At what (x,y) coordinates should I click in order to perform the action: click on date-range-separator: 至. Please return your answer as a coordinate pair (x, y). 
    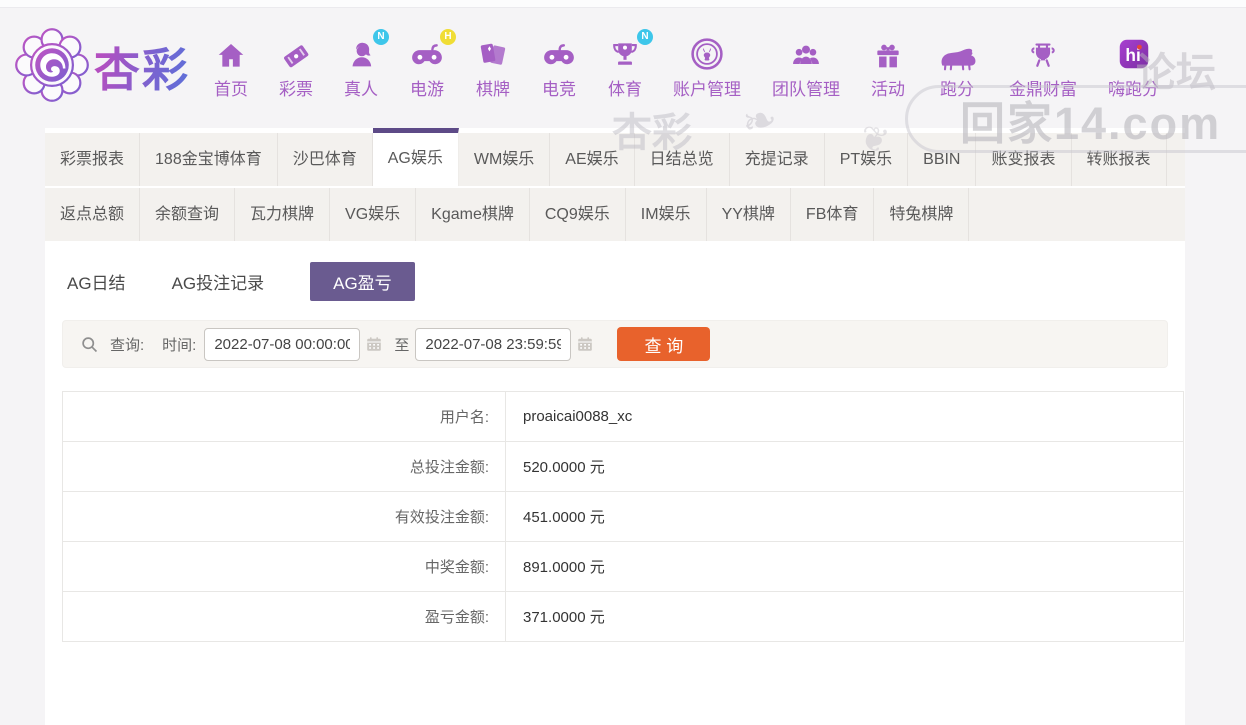
    Looking at the image, I should click on (402, 345).